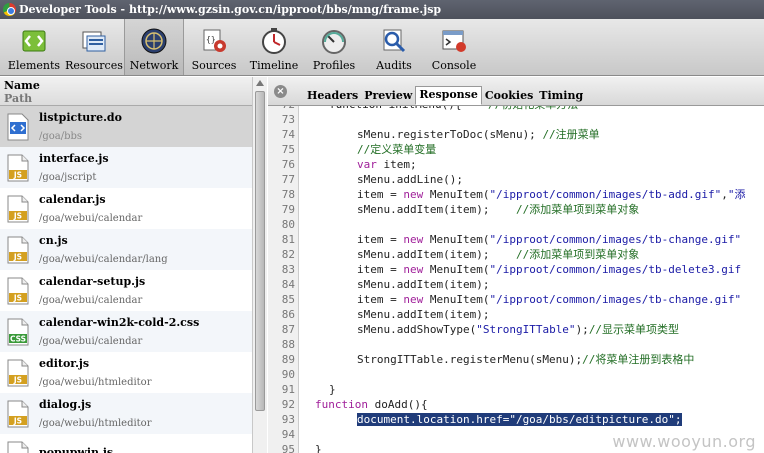 The width and height of the screenshot is (764, 453). What do you see at coordinates (18, 338) in the screenshot?
I see `svg-text: CSS` at bounding box center [18, 338].